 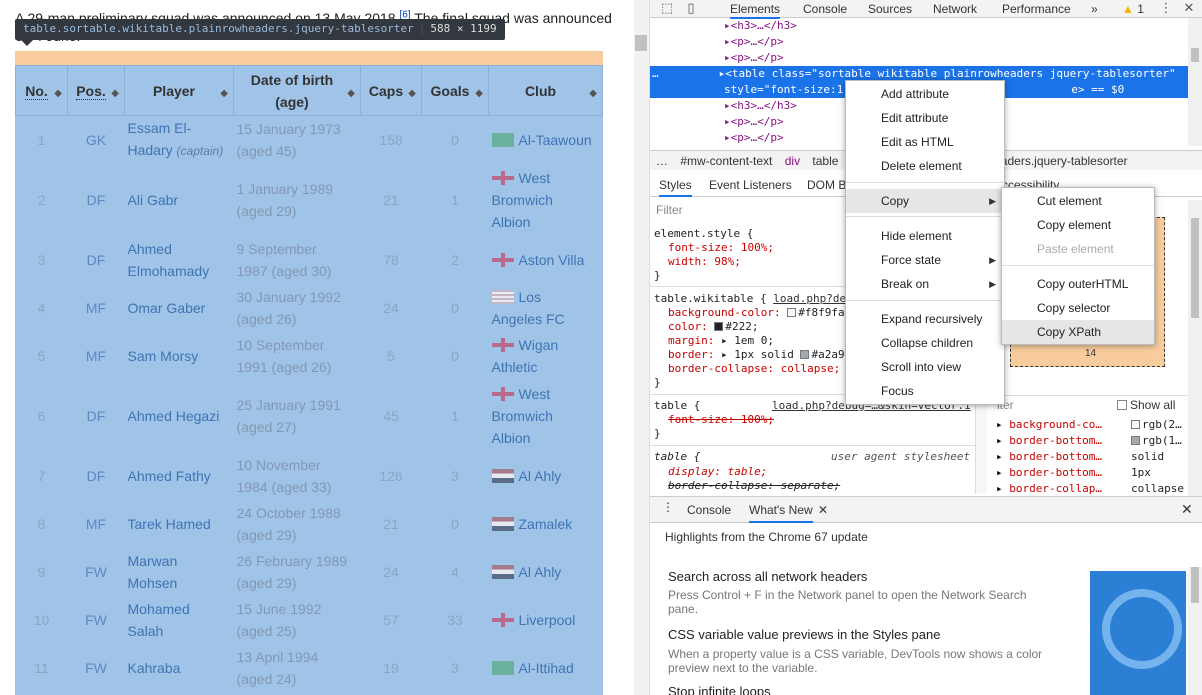 What do you see at coordinates (1195, 82) in the screenshot?
I see `elements-scrollbar` at bounding box center [1195, 82].